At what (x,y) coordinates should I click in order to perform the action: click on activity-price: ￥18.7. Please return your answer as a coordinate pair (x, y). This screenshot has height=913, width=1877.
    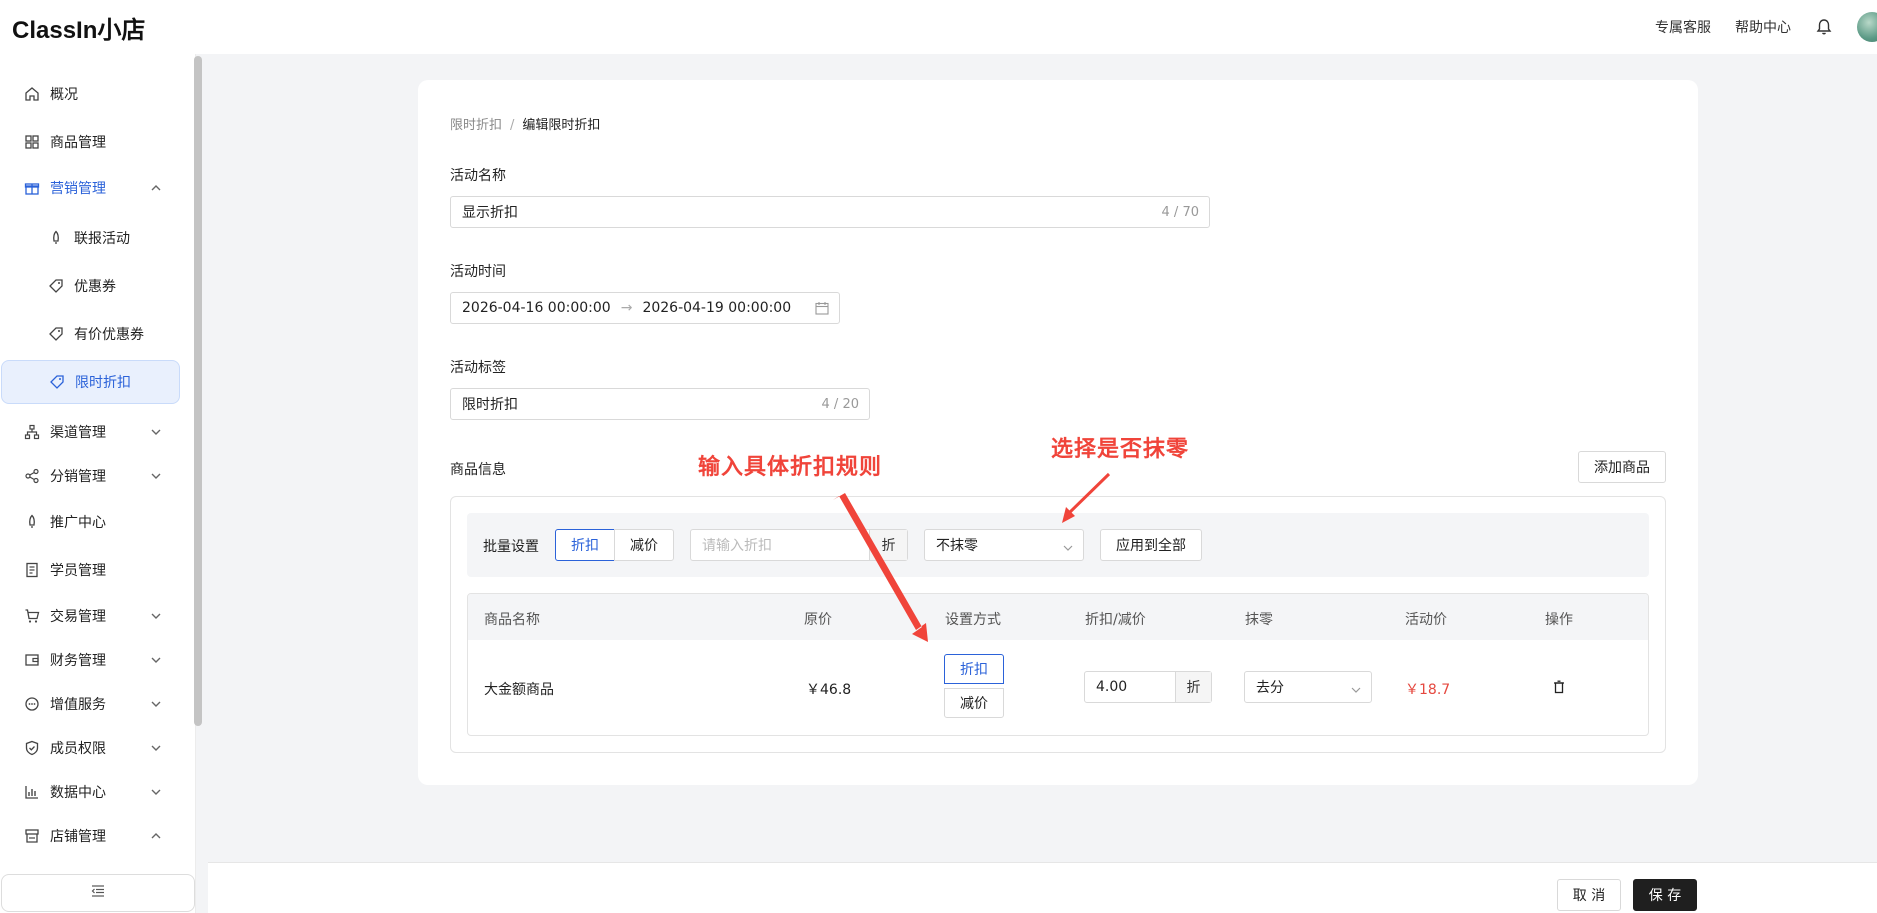
    Looking at the image, I should click on (1428, 690).